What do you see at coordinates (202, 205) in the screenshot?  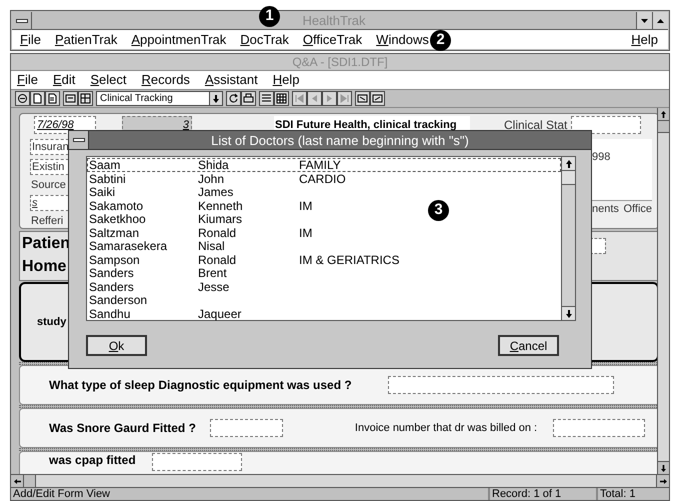 I see `list-row: Sakamoto Kenneth IM` at bounding box center [202, 205].